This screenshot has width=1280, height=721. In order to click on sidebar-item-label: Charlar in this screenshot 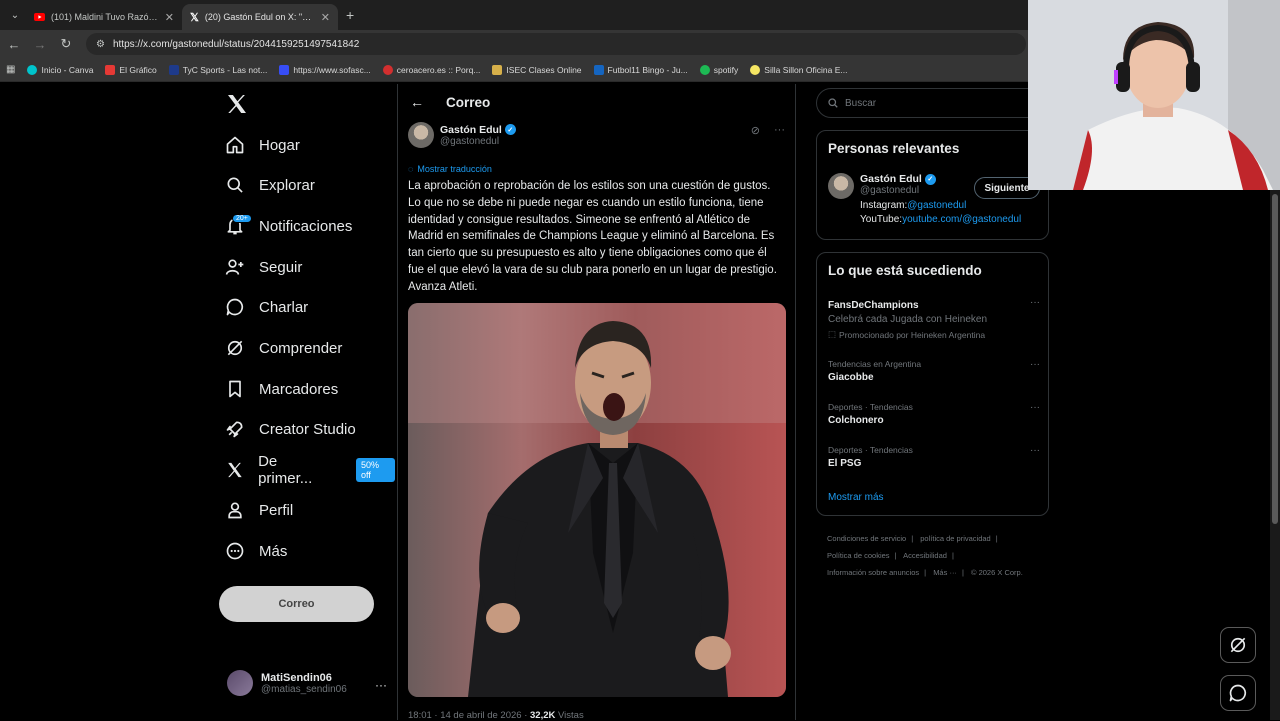, I will do `click(284, 307)`.